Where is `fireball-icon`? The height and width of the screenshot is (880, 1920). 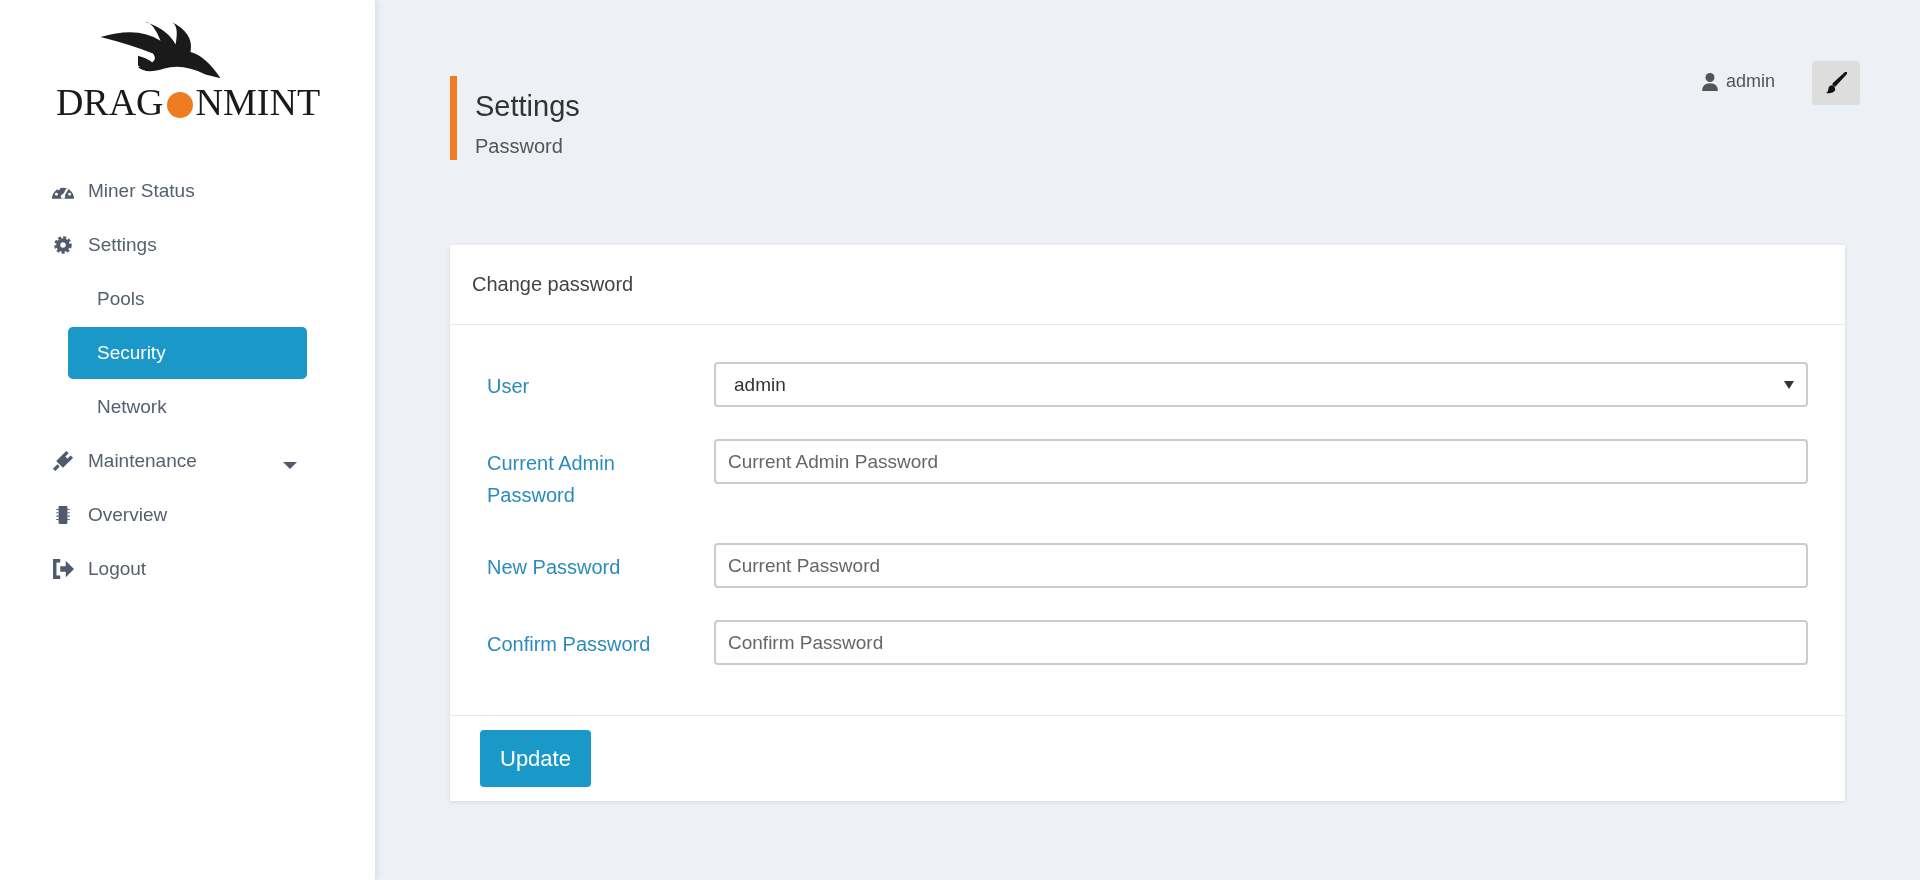
fireball-icon is located at coordinates (179, 105).